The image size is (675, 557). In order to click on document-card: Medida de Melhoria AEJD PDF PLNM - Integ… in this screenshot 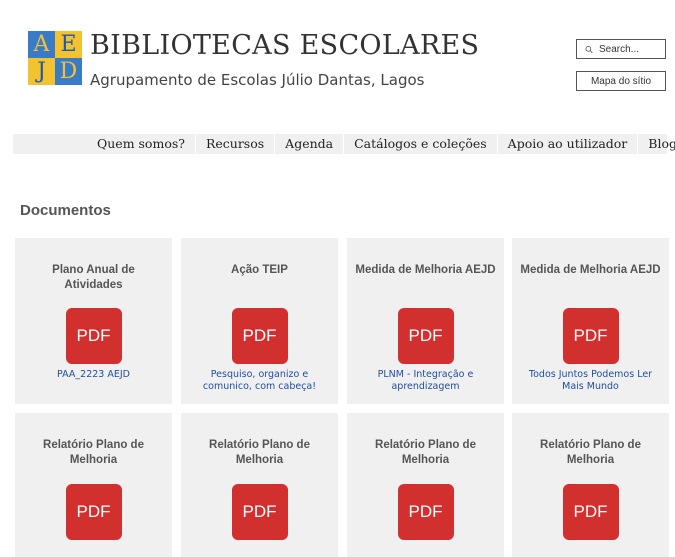, I will do `click(425, 321)`.